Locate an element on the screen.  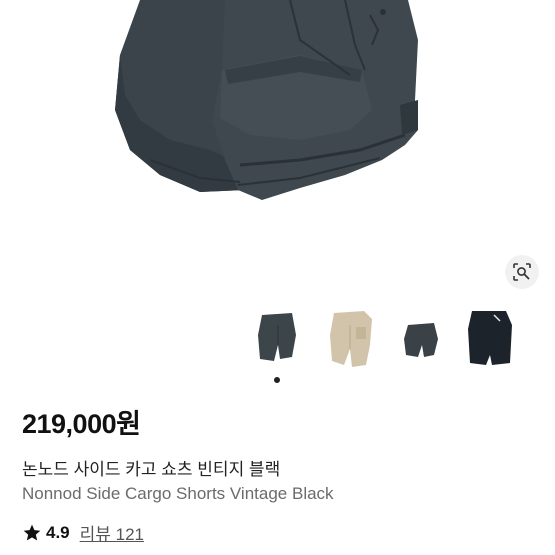
thumb-dark-grey-shorts is located at coordinates (277, 337).